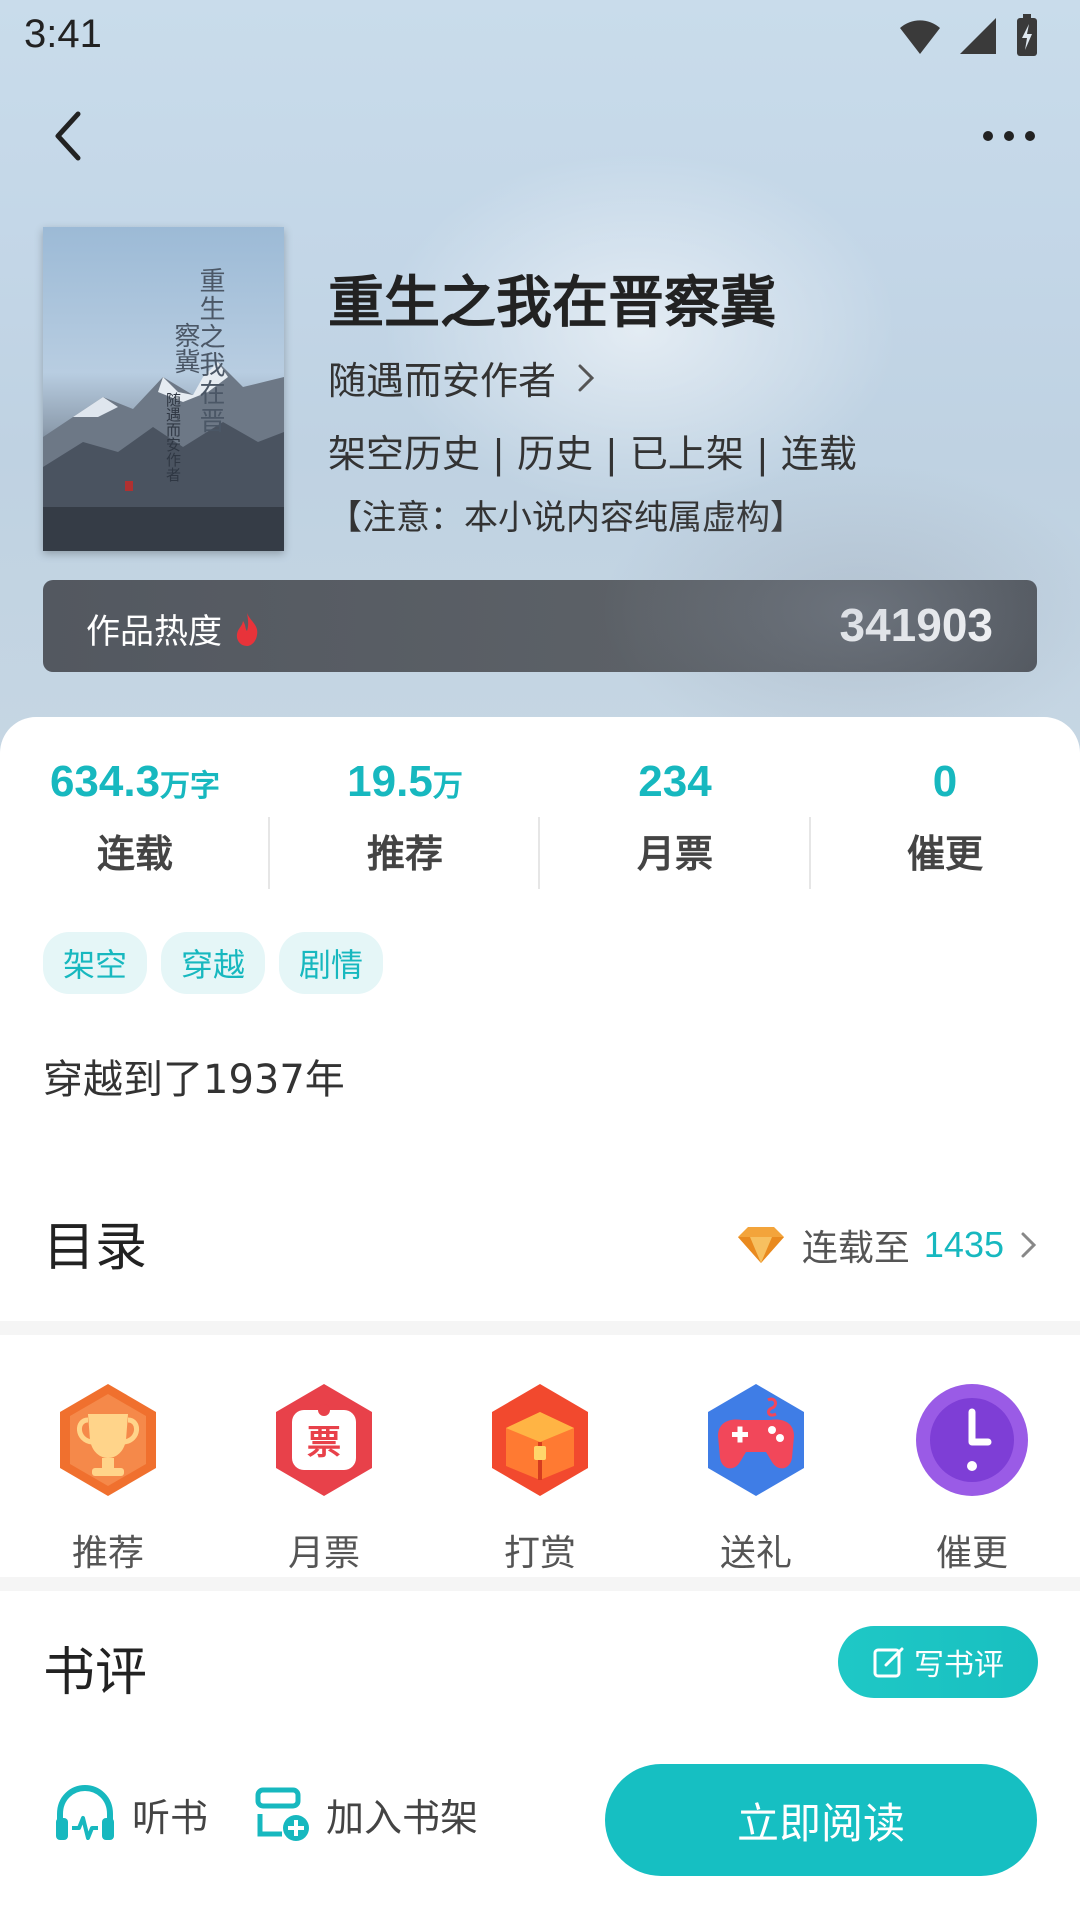  What do you see at coordinates (390, 781) in the screenshot?
I see `stat-value: 19.5` at bounding box center [390, 781].